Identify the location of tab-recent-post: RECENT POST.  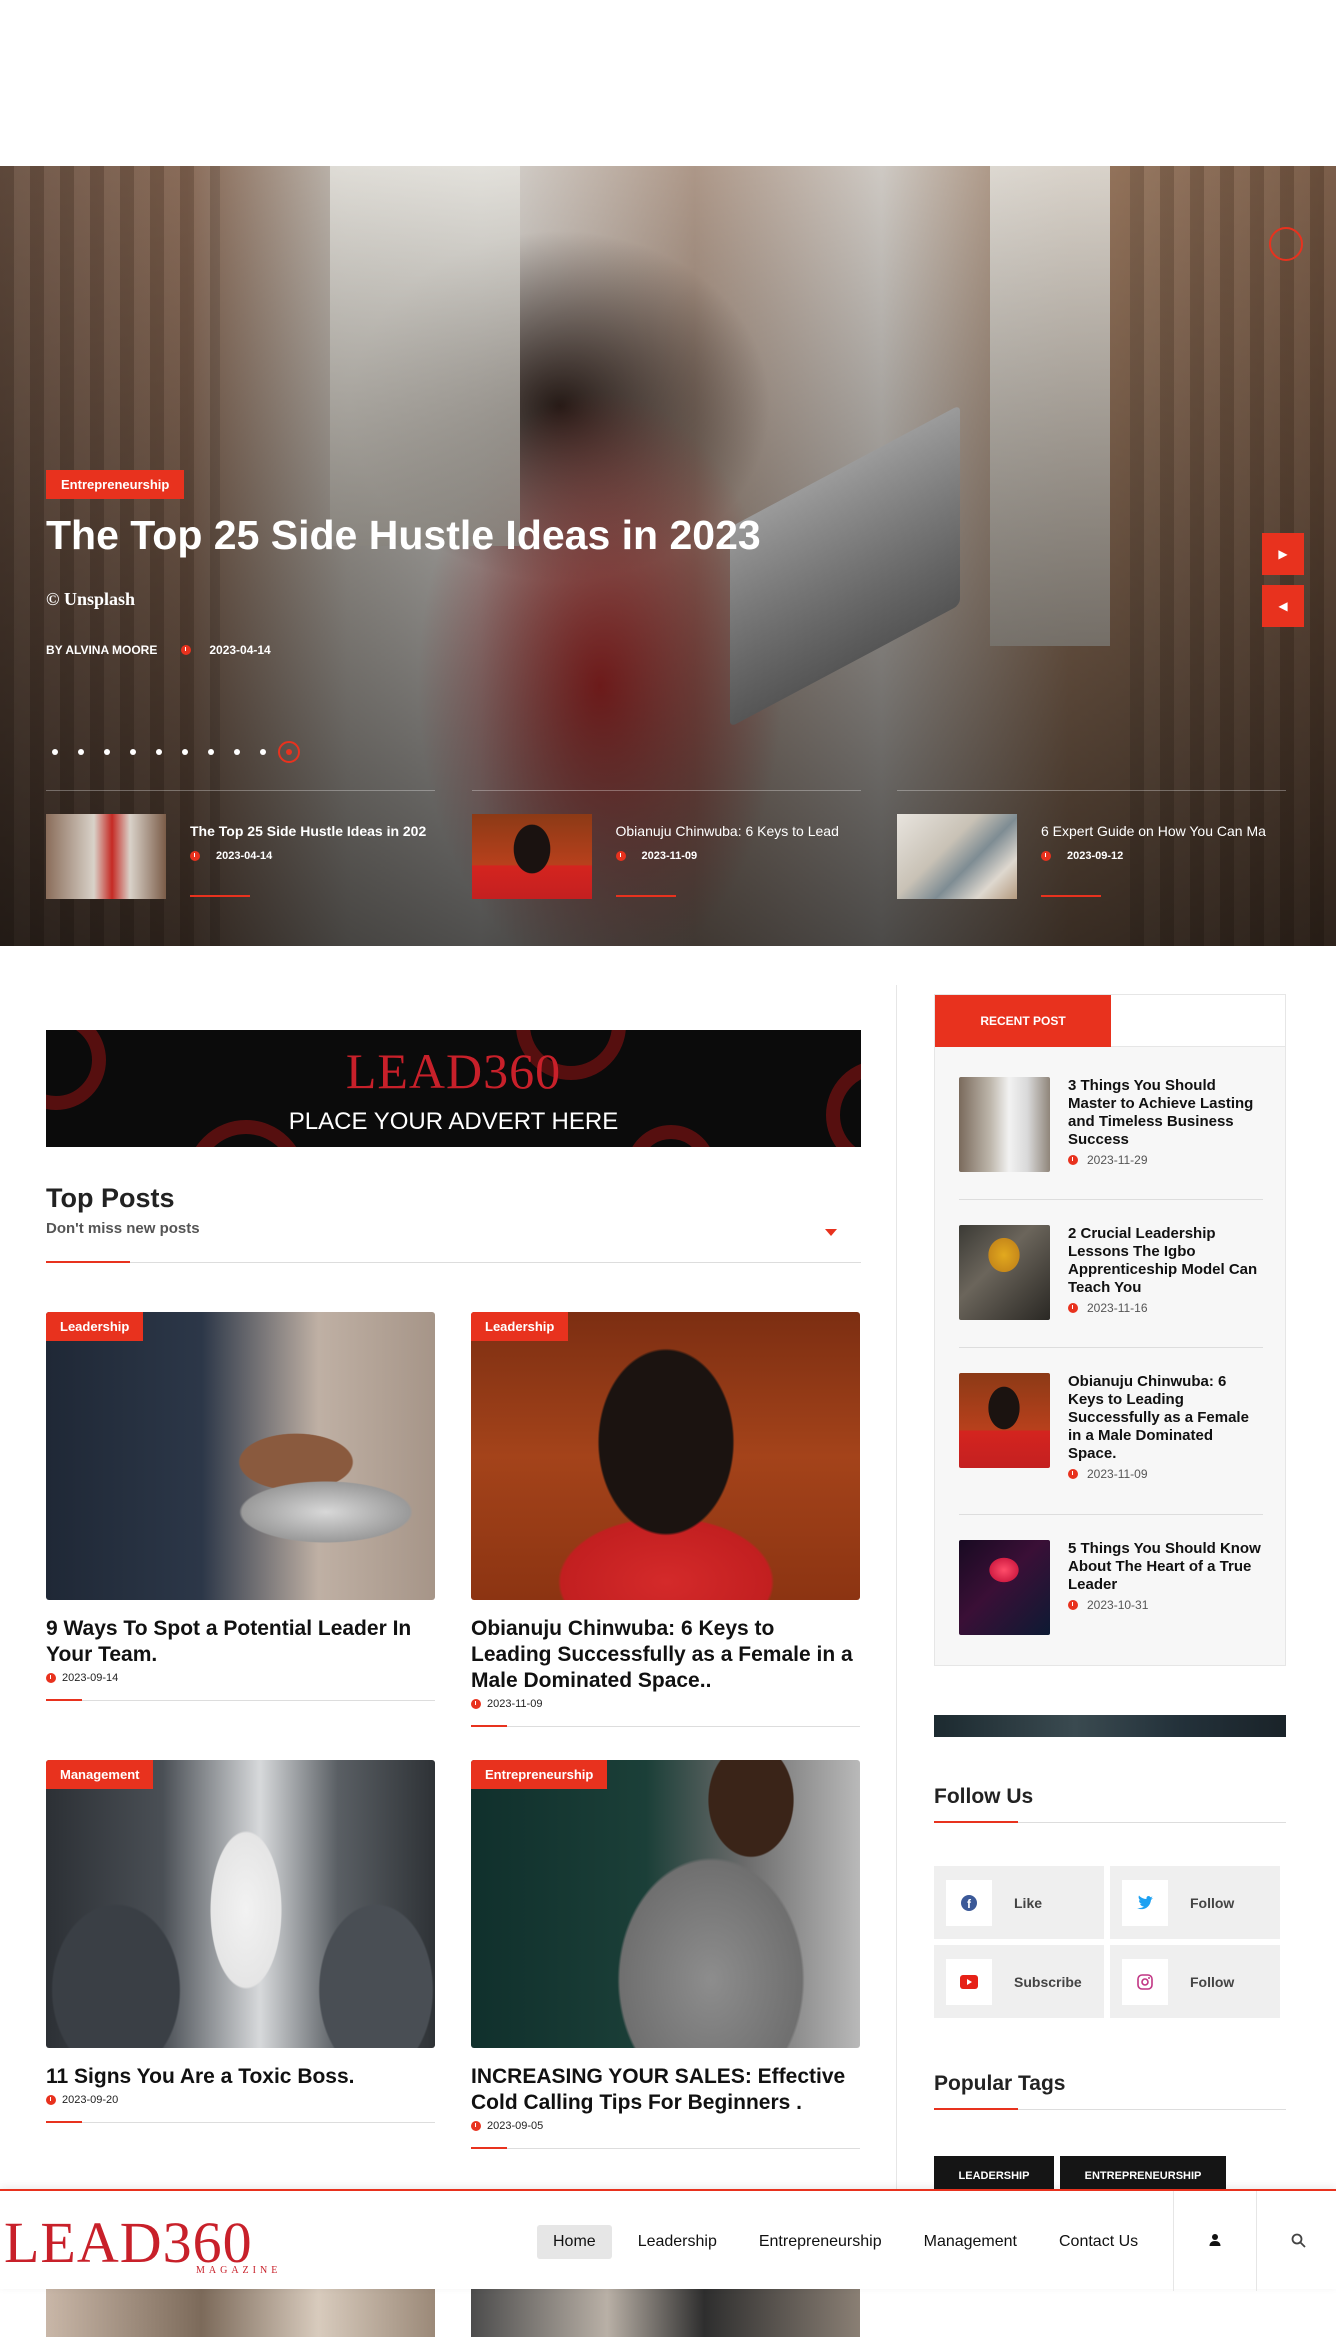
(1023, 1021).